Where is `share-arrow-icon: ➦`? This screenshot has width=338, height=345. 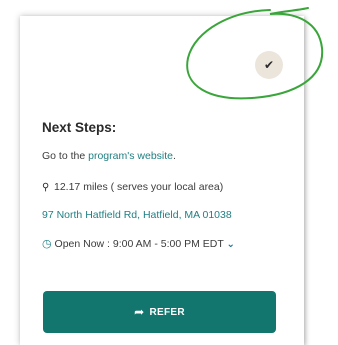
share-arrow-icon: ➦ is located at coordinates (139, 312).